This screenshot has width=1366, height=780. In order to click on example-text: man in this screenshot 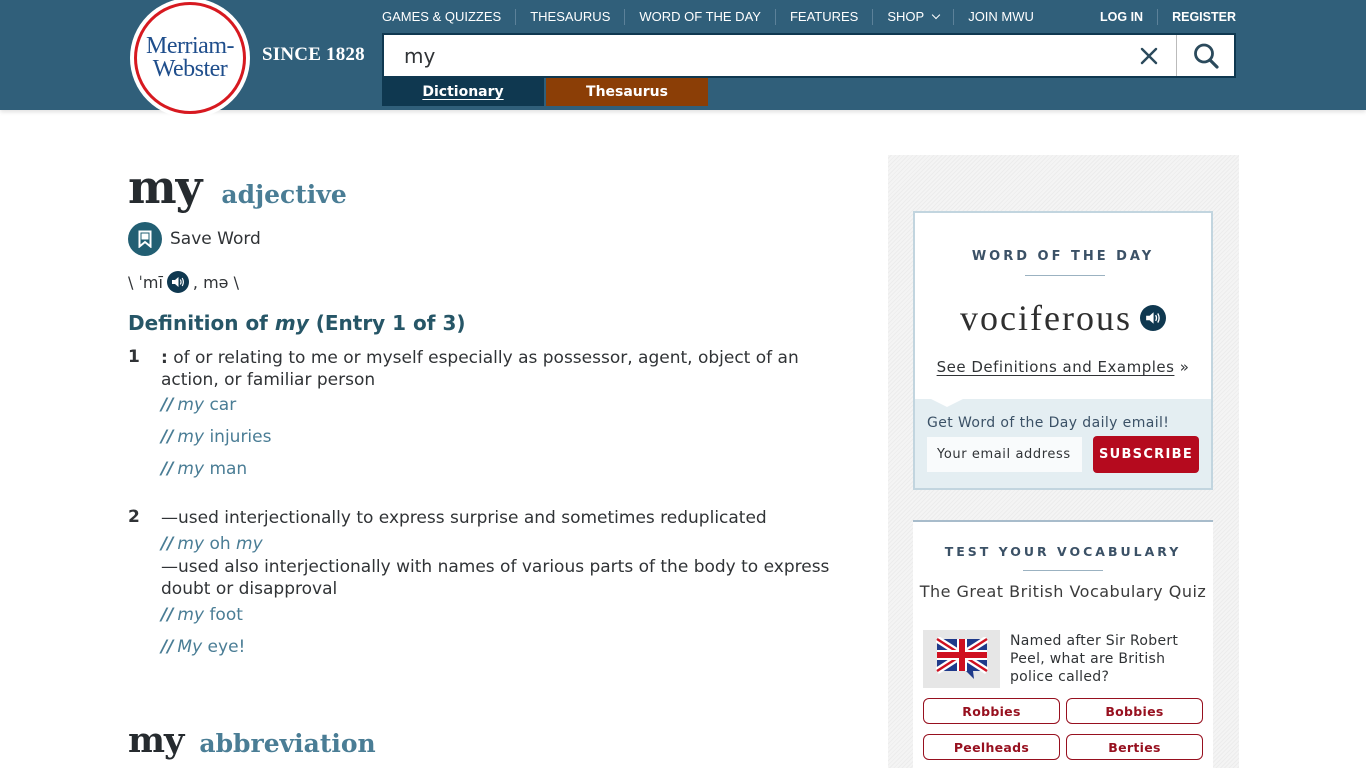, I will do `click(226, 469)`.